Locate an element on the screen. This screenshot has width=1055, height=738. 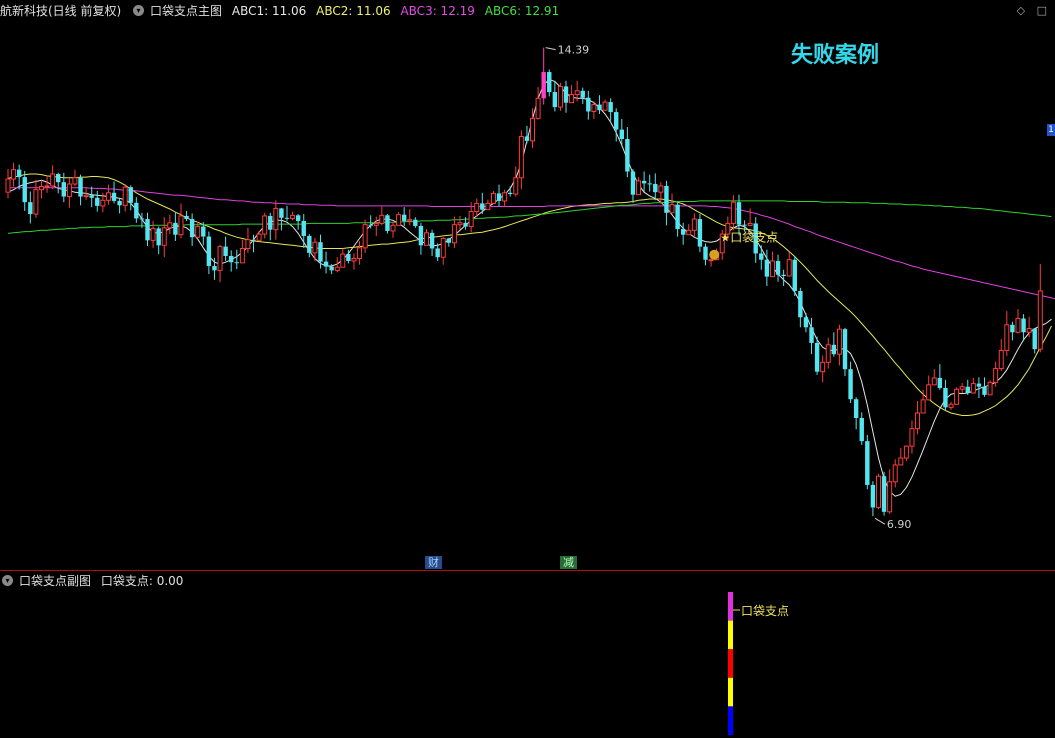
low-pointer is located at coordinates (880, 521).